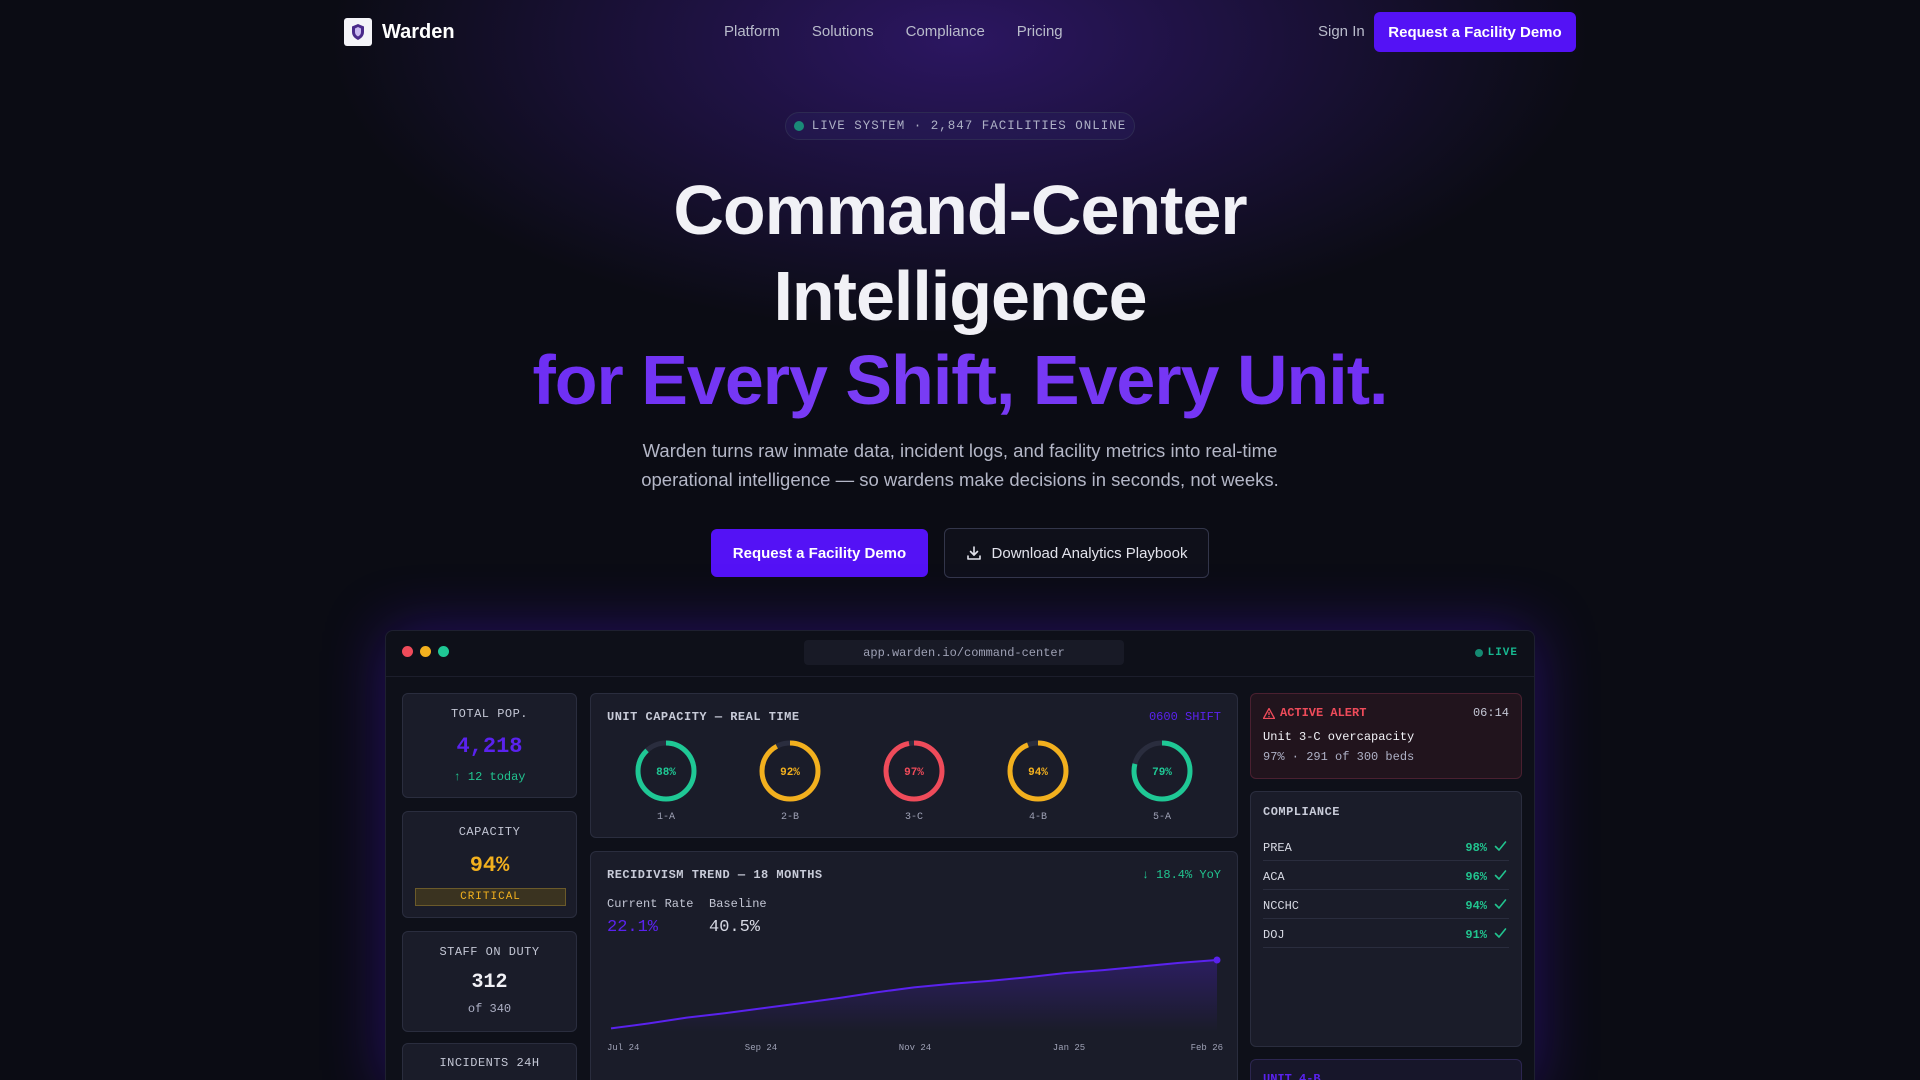 This screenshot has width=1920, height=1080. Describe the element at coordinates (843, 31) in the screenshot. I see `nav-link-solutions: Solutions` at that location.